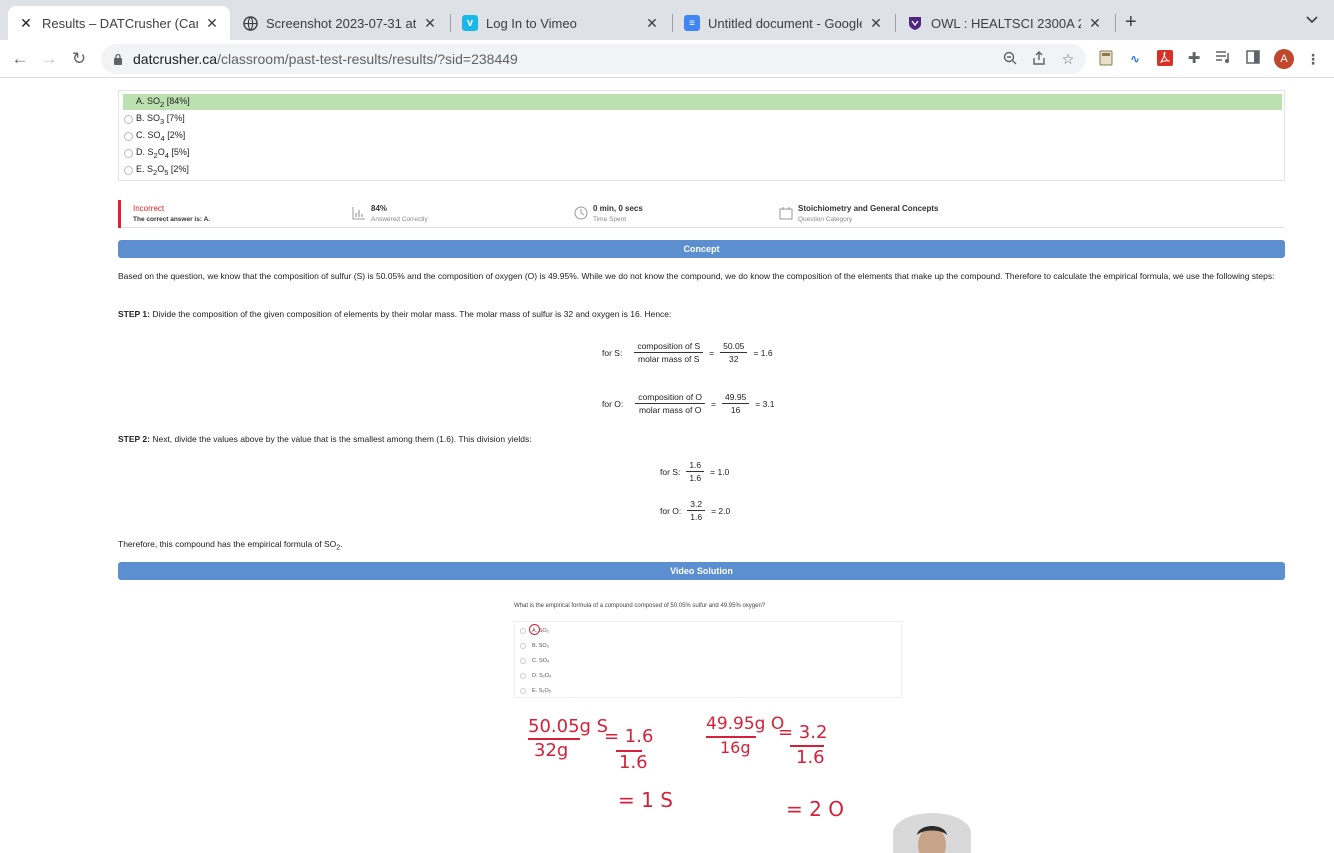 This screenshot has height=853, width=1334. I want to click on video-solution-heading: Video Solution, so click(701, 571).